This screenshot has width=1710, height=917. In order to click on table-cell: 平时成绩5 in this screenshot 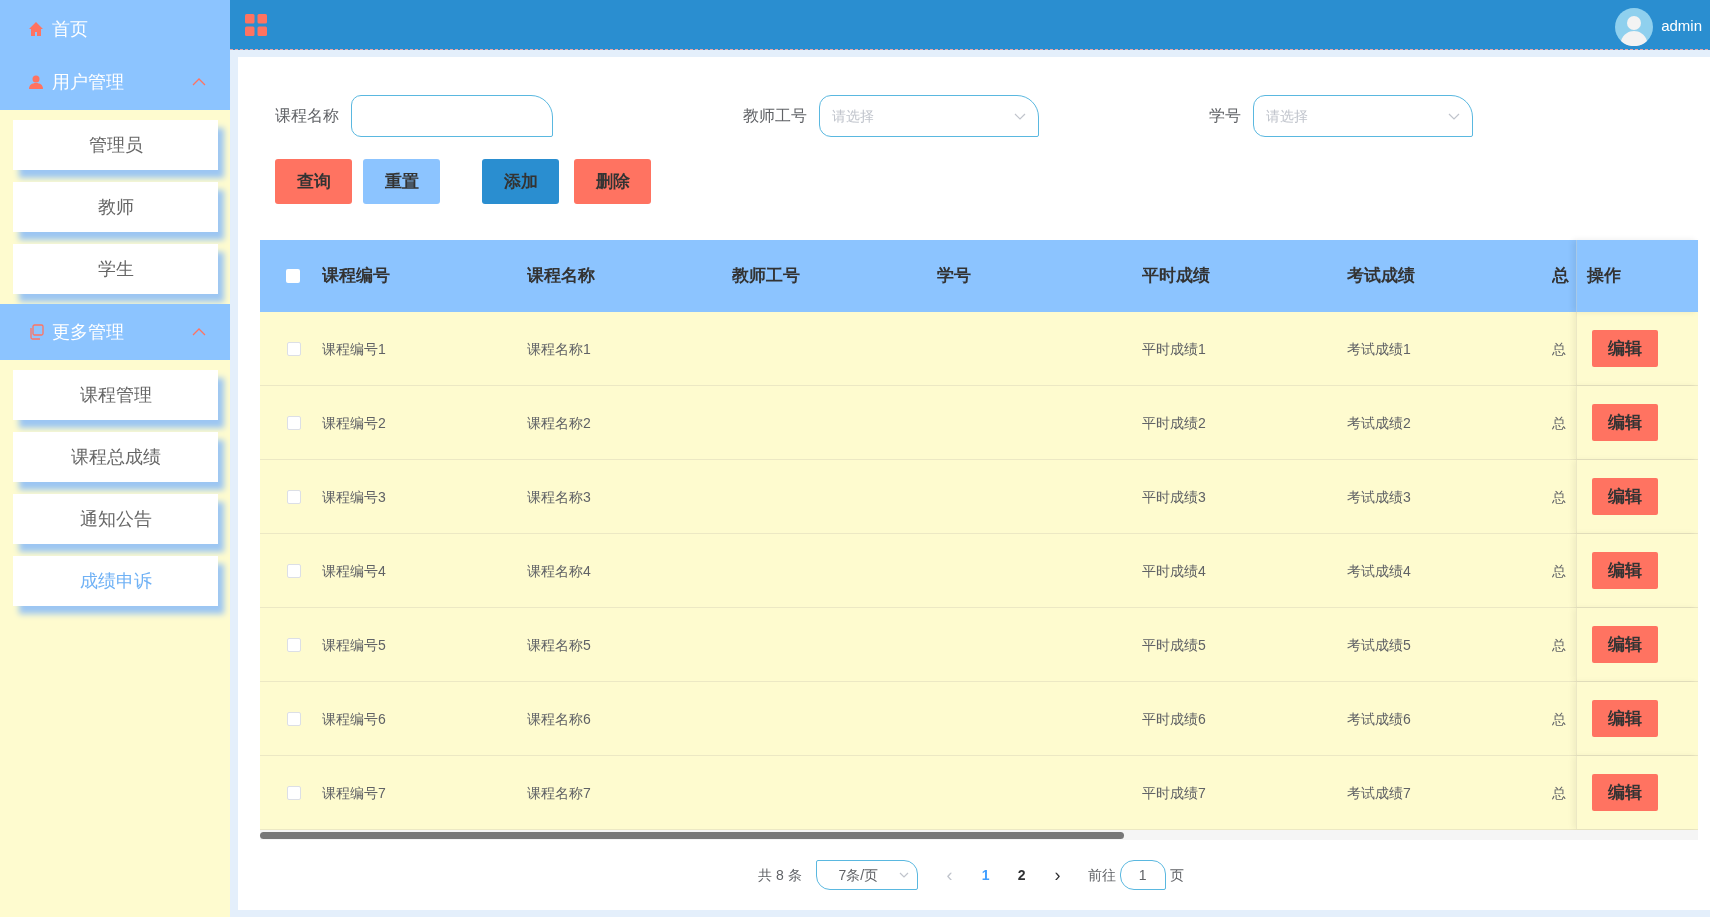, I will do `click(1174, 644)`.